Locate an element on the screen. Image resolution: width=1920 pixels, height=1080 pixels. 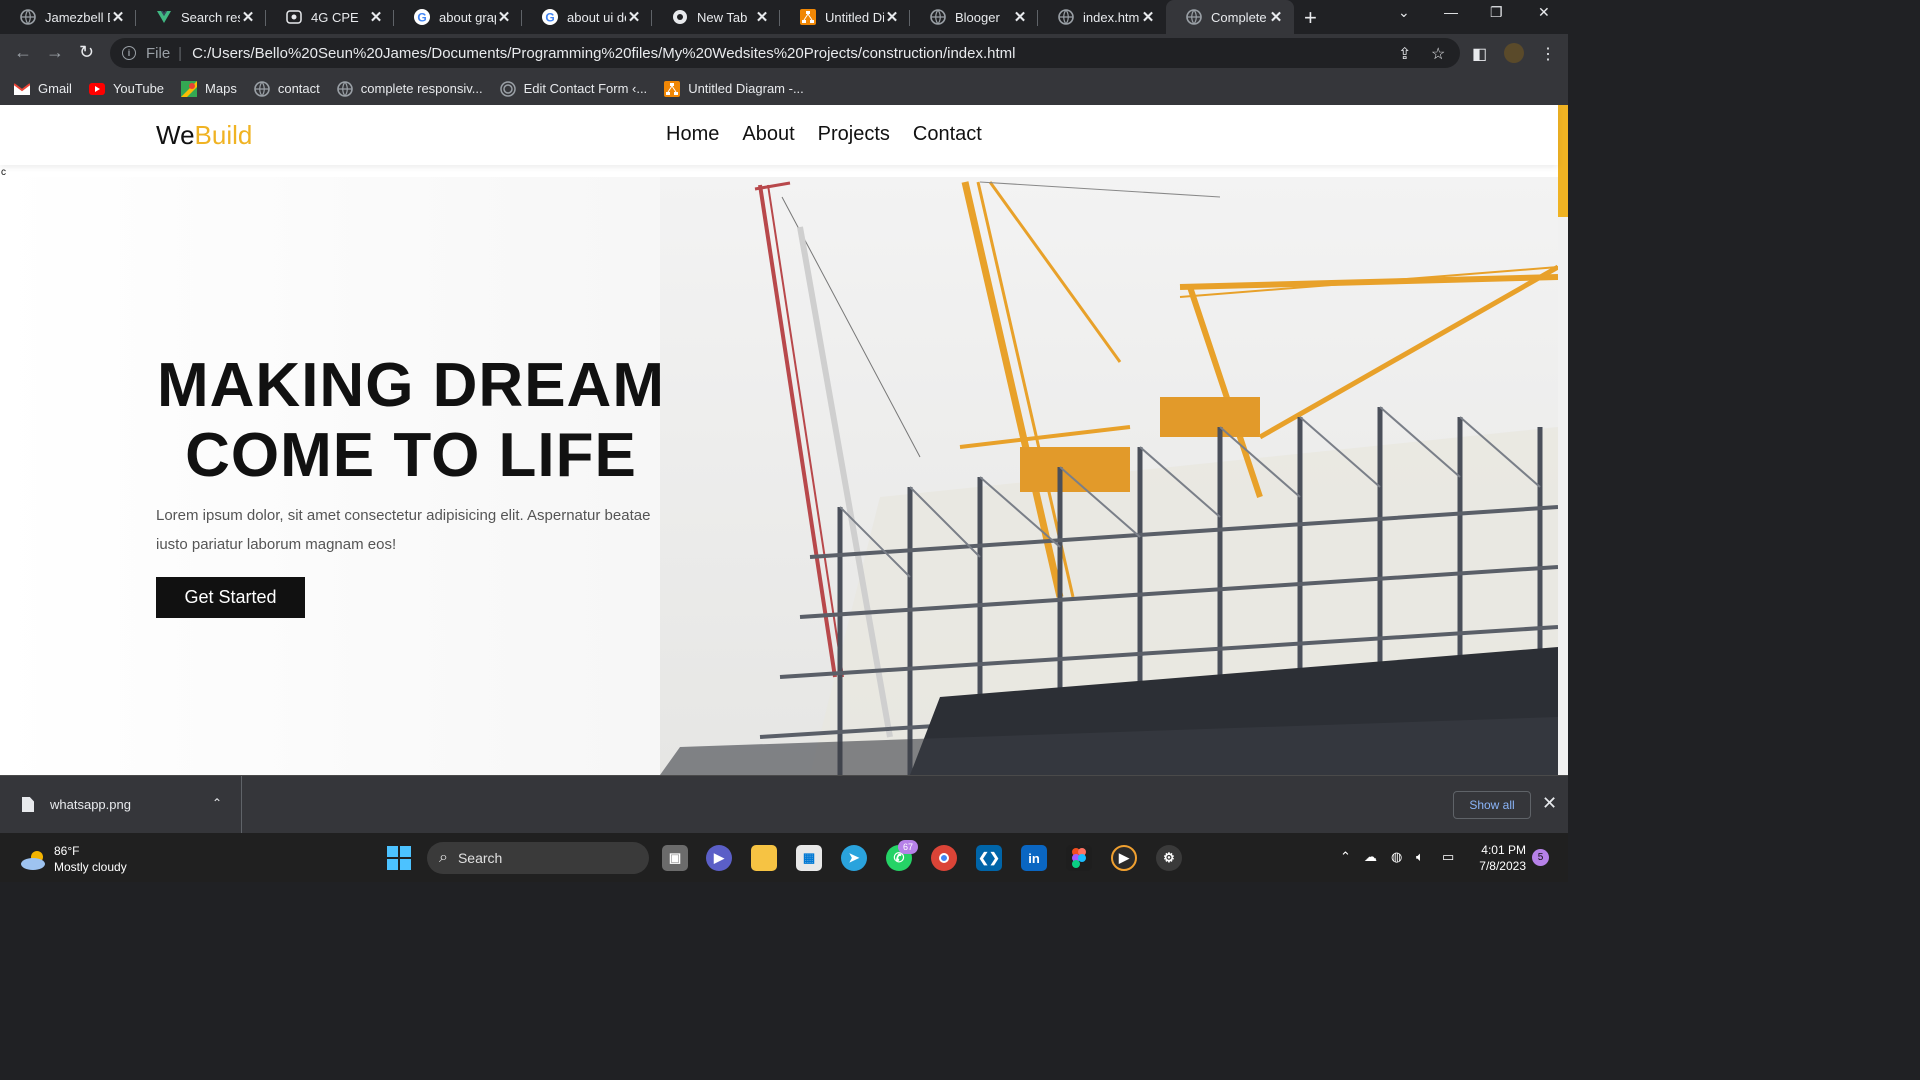
tab-new-tab: New Tab ✕ is located at coordinates (716, 17).